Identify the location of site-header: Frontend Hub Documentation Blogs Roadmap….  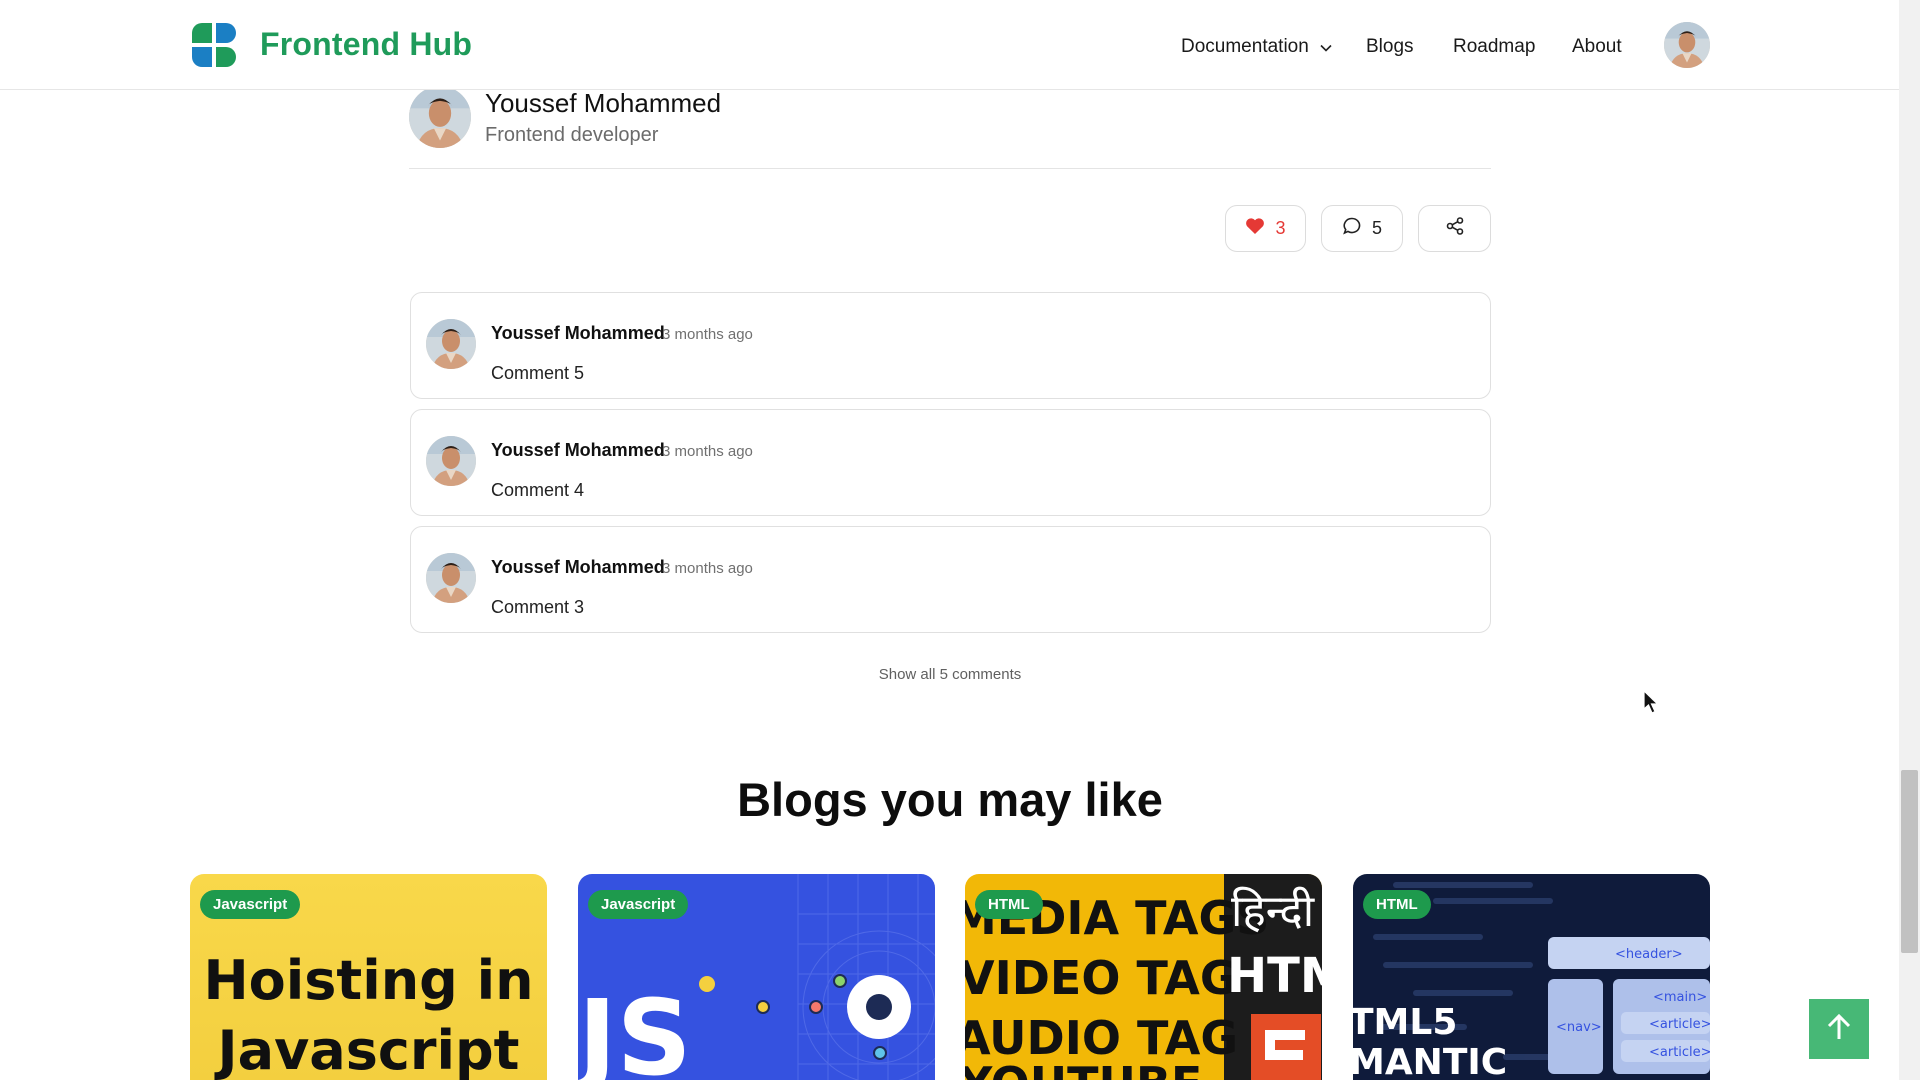
(949, 45).